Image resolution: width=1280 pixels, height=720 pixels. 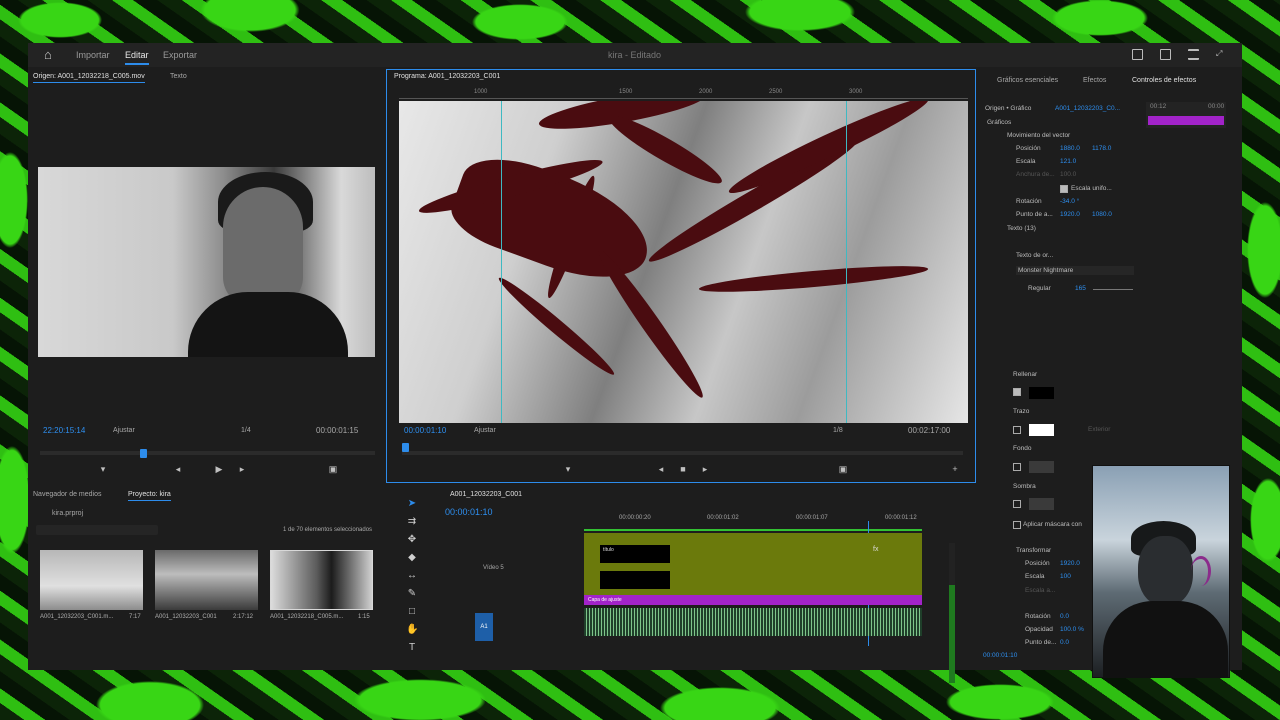 I want to click on rectangle-tool-icon: □, so click(x=412, y=612).